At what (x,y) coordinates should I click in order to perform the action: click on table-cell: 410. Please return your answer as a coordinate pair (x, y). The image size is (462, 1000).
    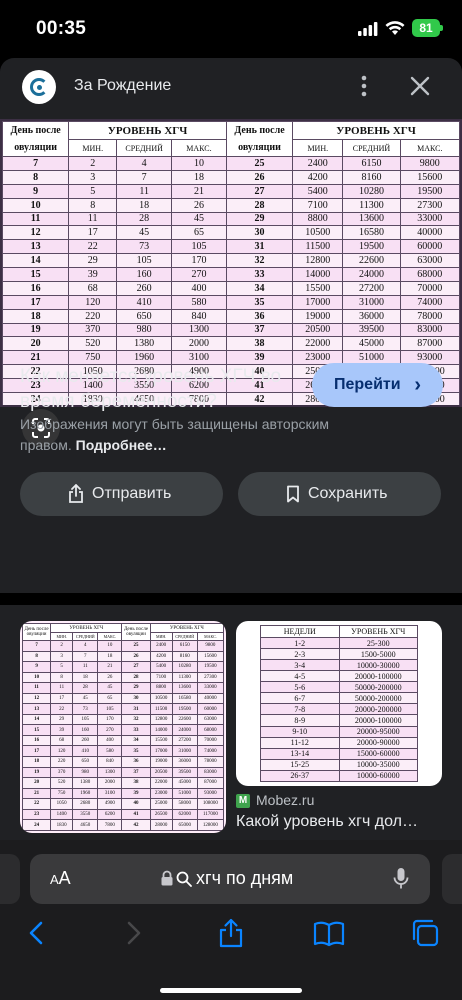
    Looking at the image, I should click on (85, 751).